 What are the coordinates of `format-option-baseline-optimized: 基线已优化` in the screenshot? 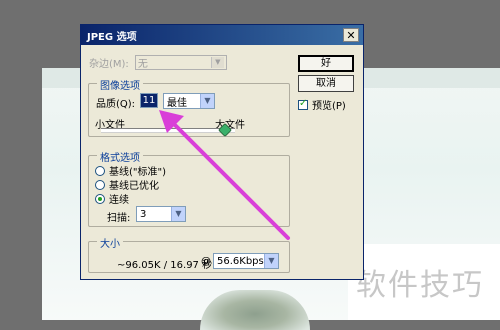 It's located at (127, 184).